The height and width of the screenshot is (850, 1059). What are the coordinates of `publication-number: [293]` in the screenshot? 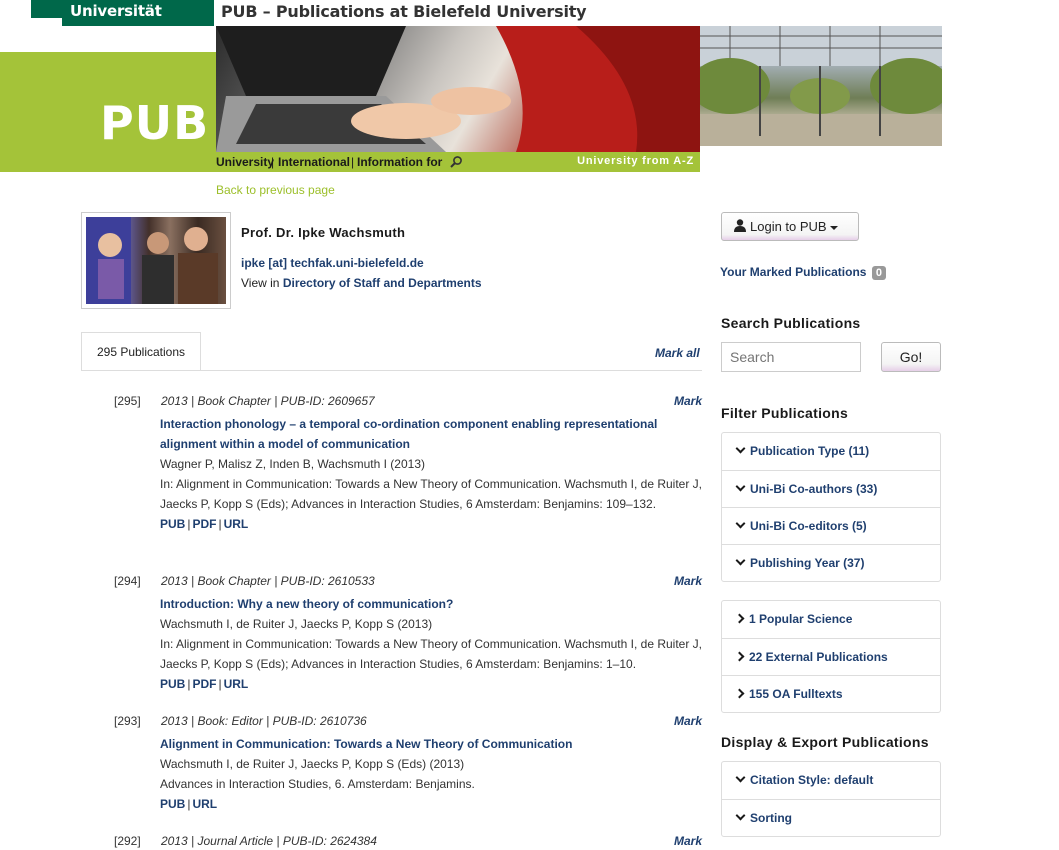 It's located at (127, 721).